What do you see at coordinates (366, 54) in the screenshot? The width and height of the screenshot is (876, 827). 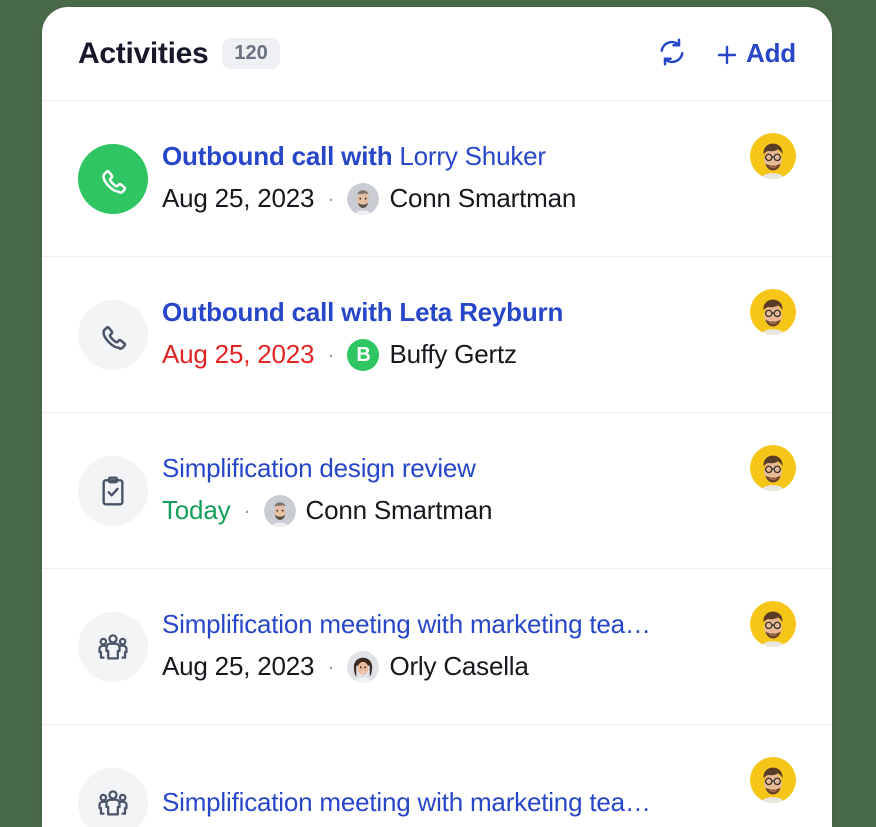 I see `header-left-group: Activities 120` at bounding box center [366, 54].